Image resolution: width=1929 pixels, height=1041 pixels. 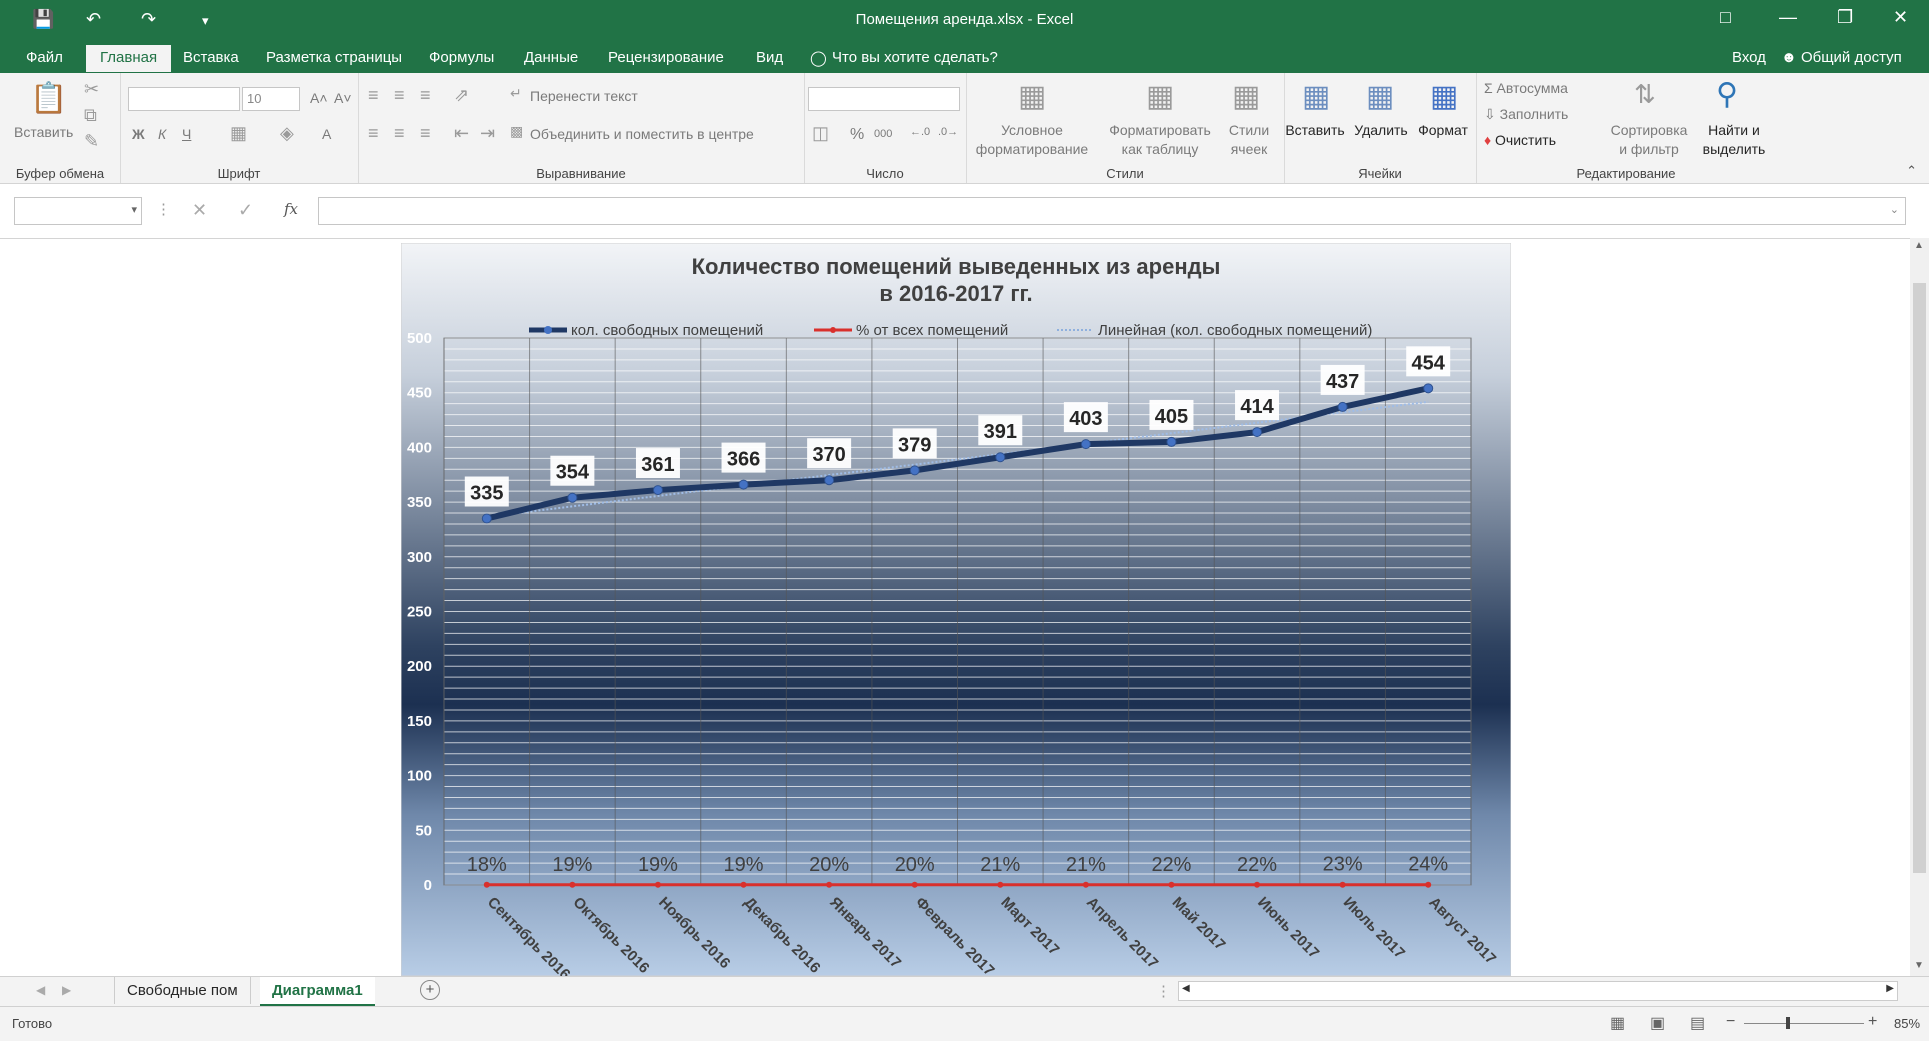 What do you see at coordinates (186, 134) in the screenshot?
I see `underline-button: Ч` at bounding box center [186, 134].